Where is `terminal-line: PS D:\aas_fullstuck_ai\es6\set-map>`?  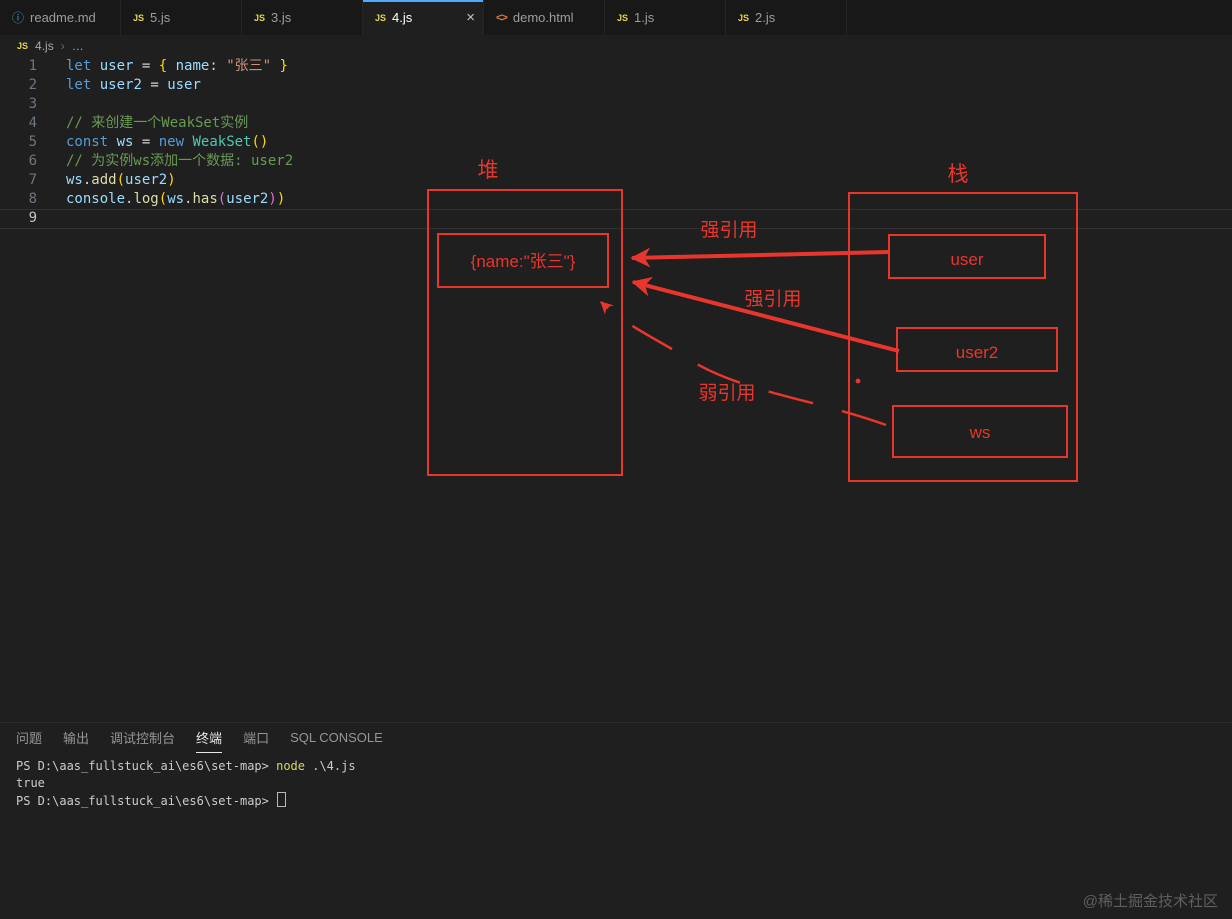
terminal-line: PS D:\aas_fullstuck_ai\es6\set-map> is located at coordinates (624, 800).